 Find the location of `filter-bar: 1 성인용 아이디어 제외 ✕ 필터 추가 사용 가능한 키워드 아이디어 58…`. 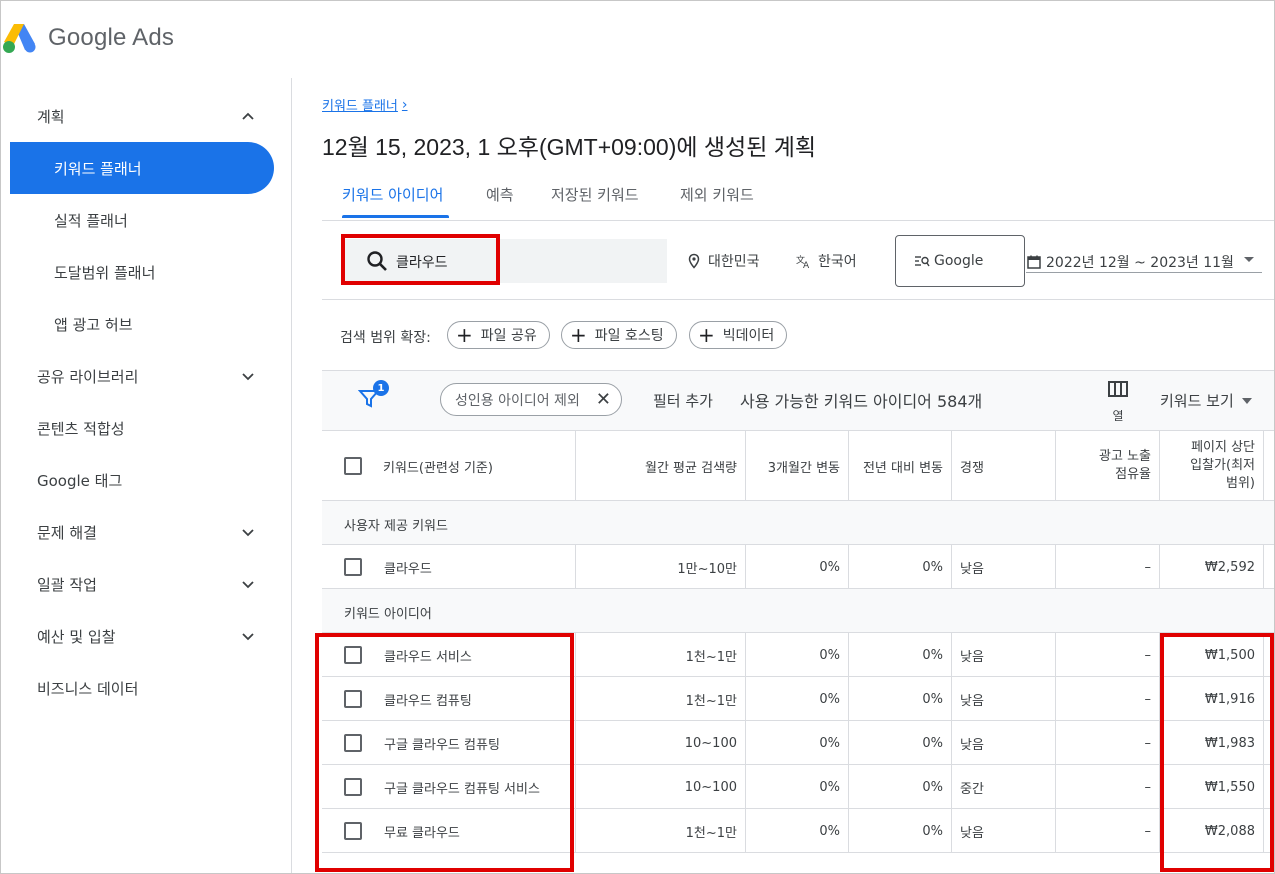

filter-bar: 1 성인용 아이디어 제외 ✕ 필터 추가 사용 가능한 키워드 아이디어 58… is located at coordinates (798, 401).